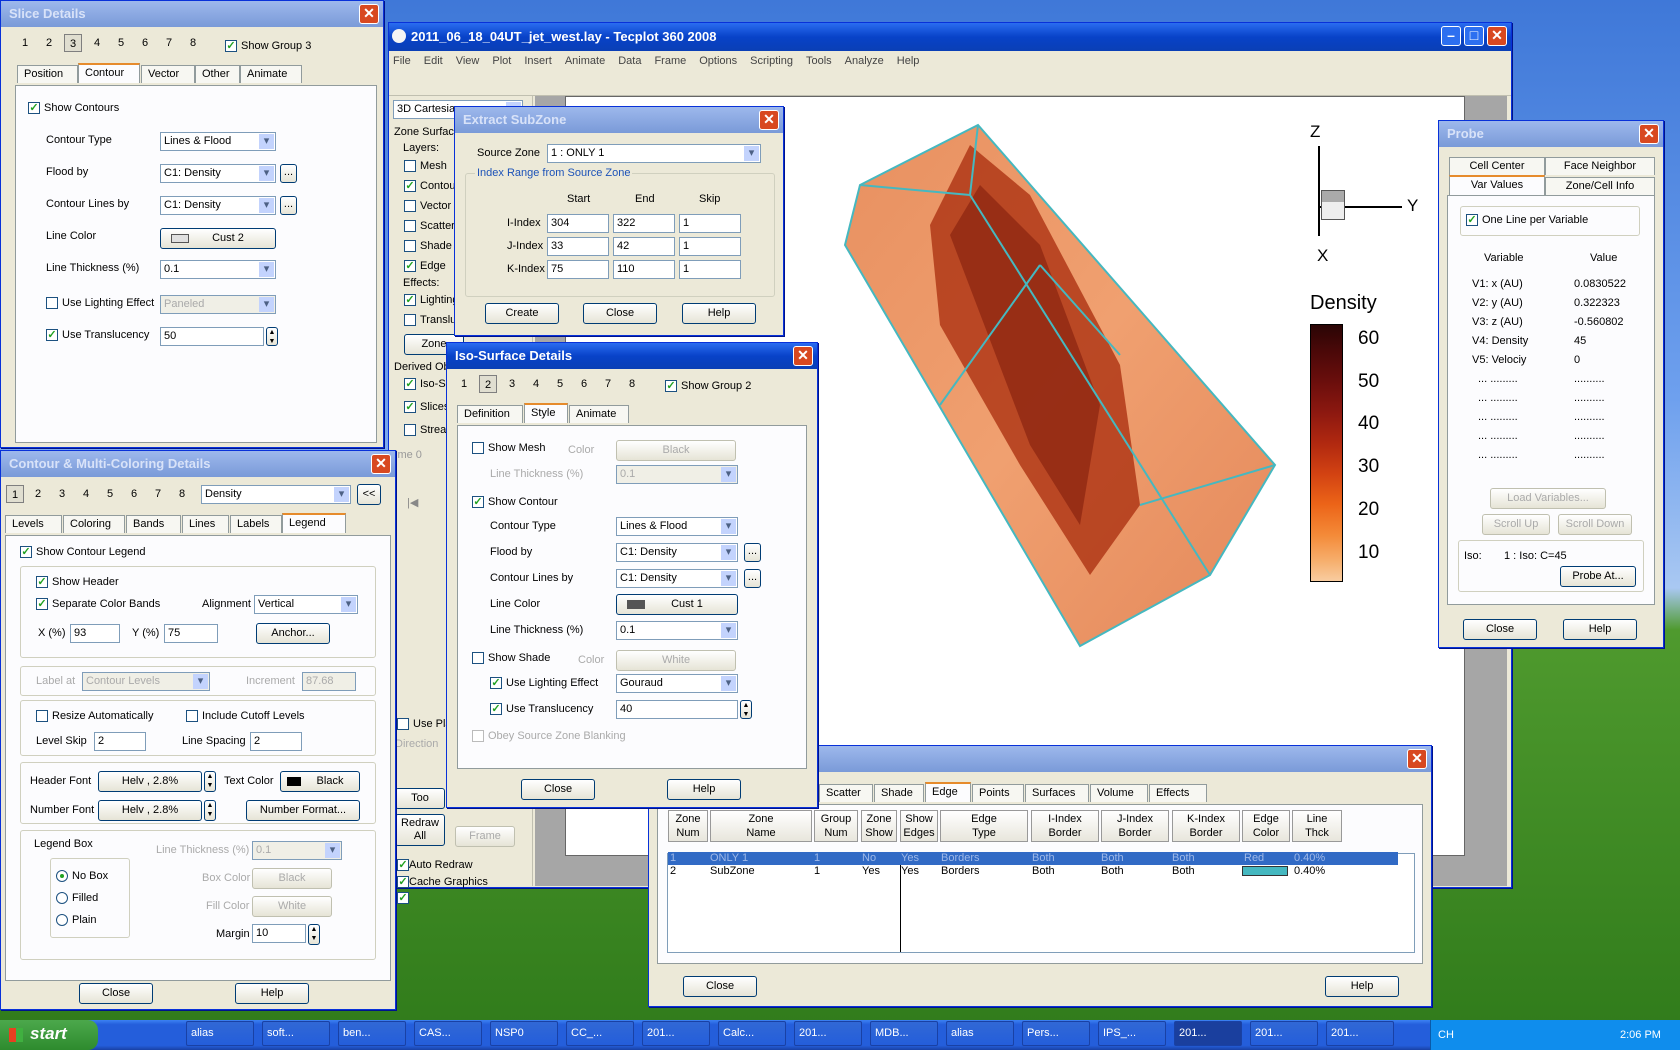 The height and width of the screenshot is (1050, 1680). I want to click on header-zone-num: Zone Num, so click(688, 826).